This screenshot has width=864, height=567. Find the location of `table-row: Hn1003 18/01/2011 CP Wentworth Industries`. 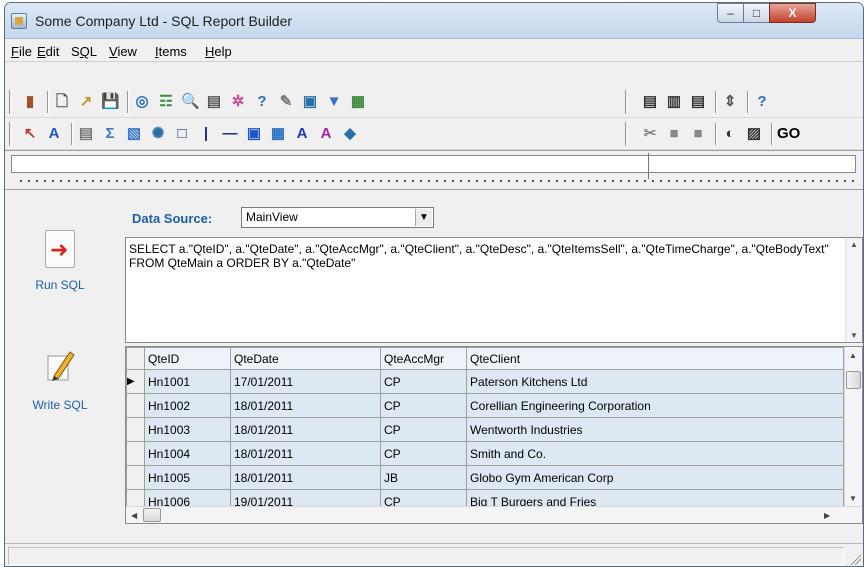

table-row: Hn1003 18/01/2011 CP Wentworth Industries is located at coordinates (485, 429).